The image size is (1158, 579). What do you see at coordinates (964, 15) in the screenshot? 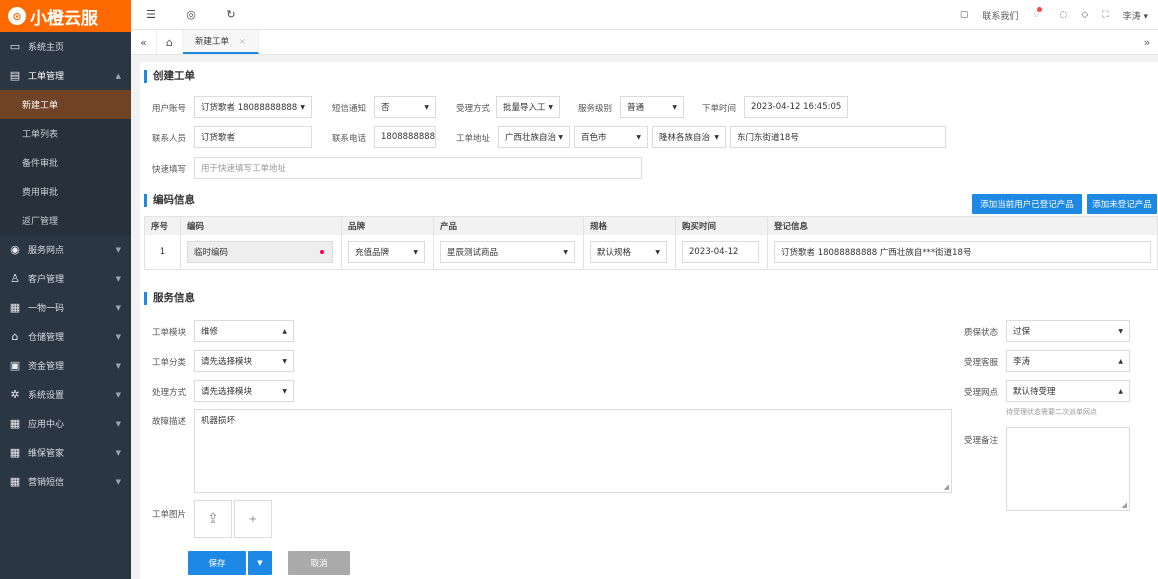
I see `chat-icon: ▢` at bounding box center [964, 15].